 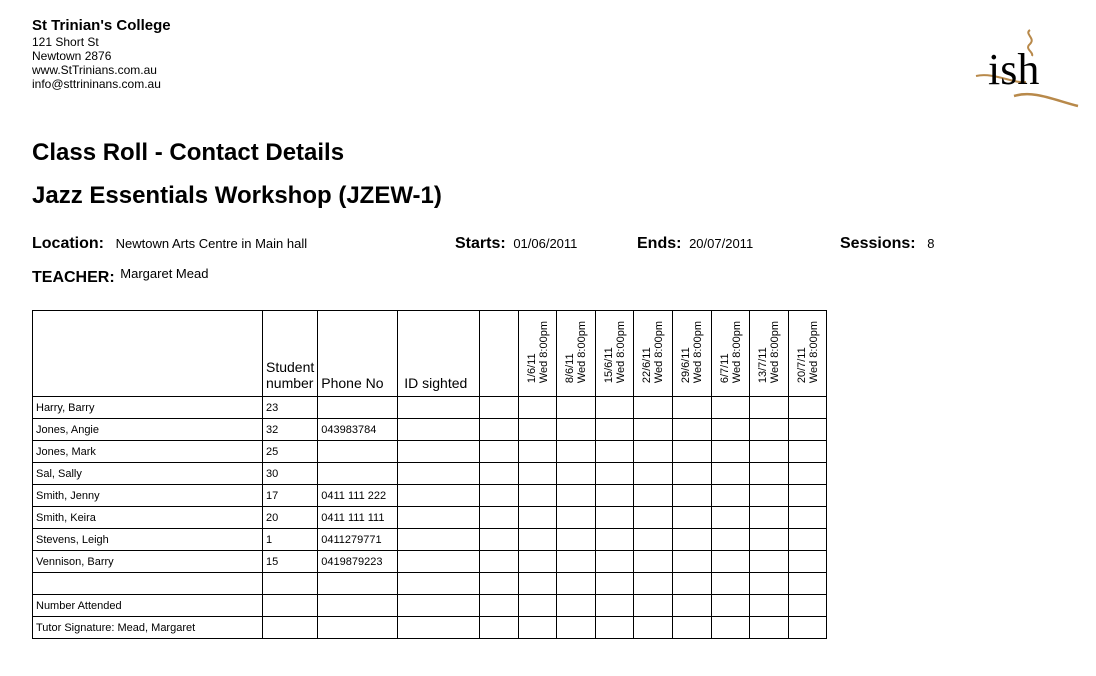 I want to click on session-date-label: 13/7/11 Wed 8:00pm, so click(x=769, y=352).